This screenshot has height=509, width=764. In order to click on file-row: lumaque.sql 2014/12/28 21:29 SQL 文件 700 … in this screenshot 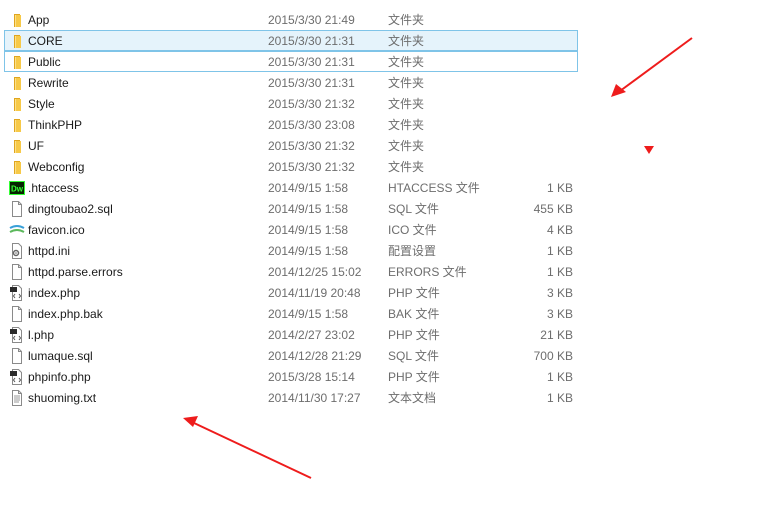, I will do `click(291, 355)`.